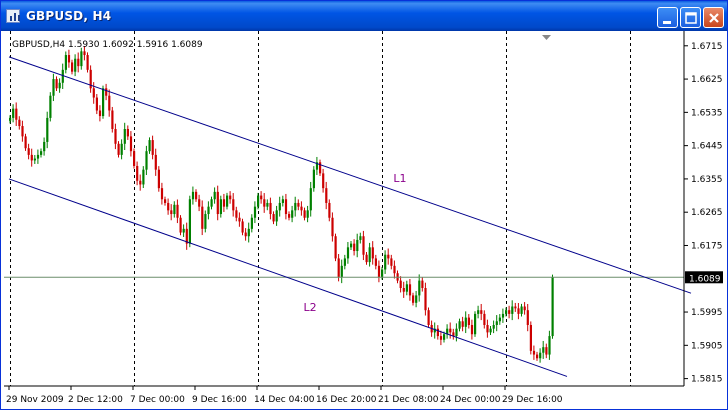 Image resolution: width=728 pixels, height=415 pixels. What do you see at coordinates (35, 400) in the screenshot?
I see `x-tick-label: 29 Nov 2009` at bounding box center [35, 400].